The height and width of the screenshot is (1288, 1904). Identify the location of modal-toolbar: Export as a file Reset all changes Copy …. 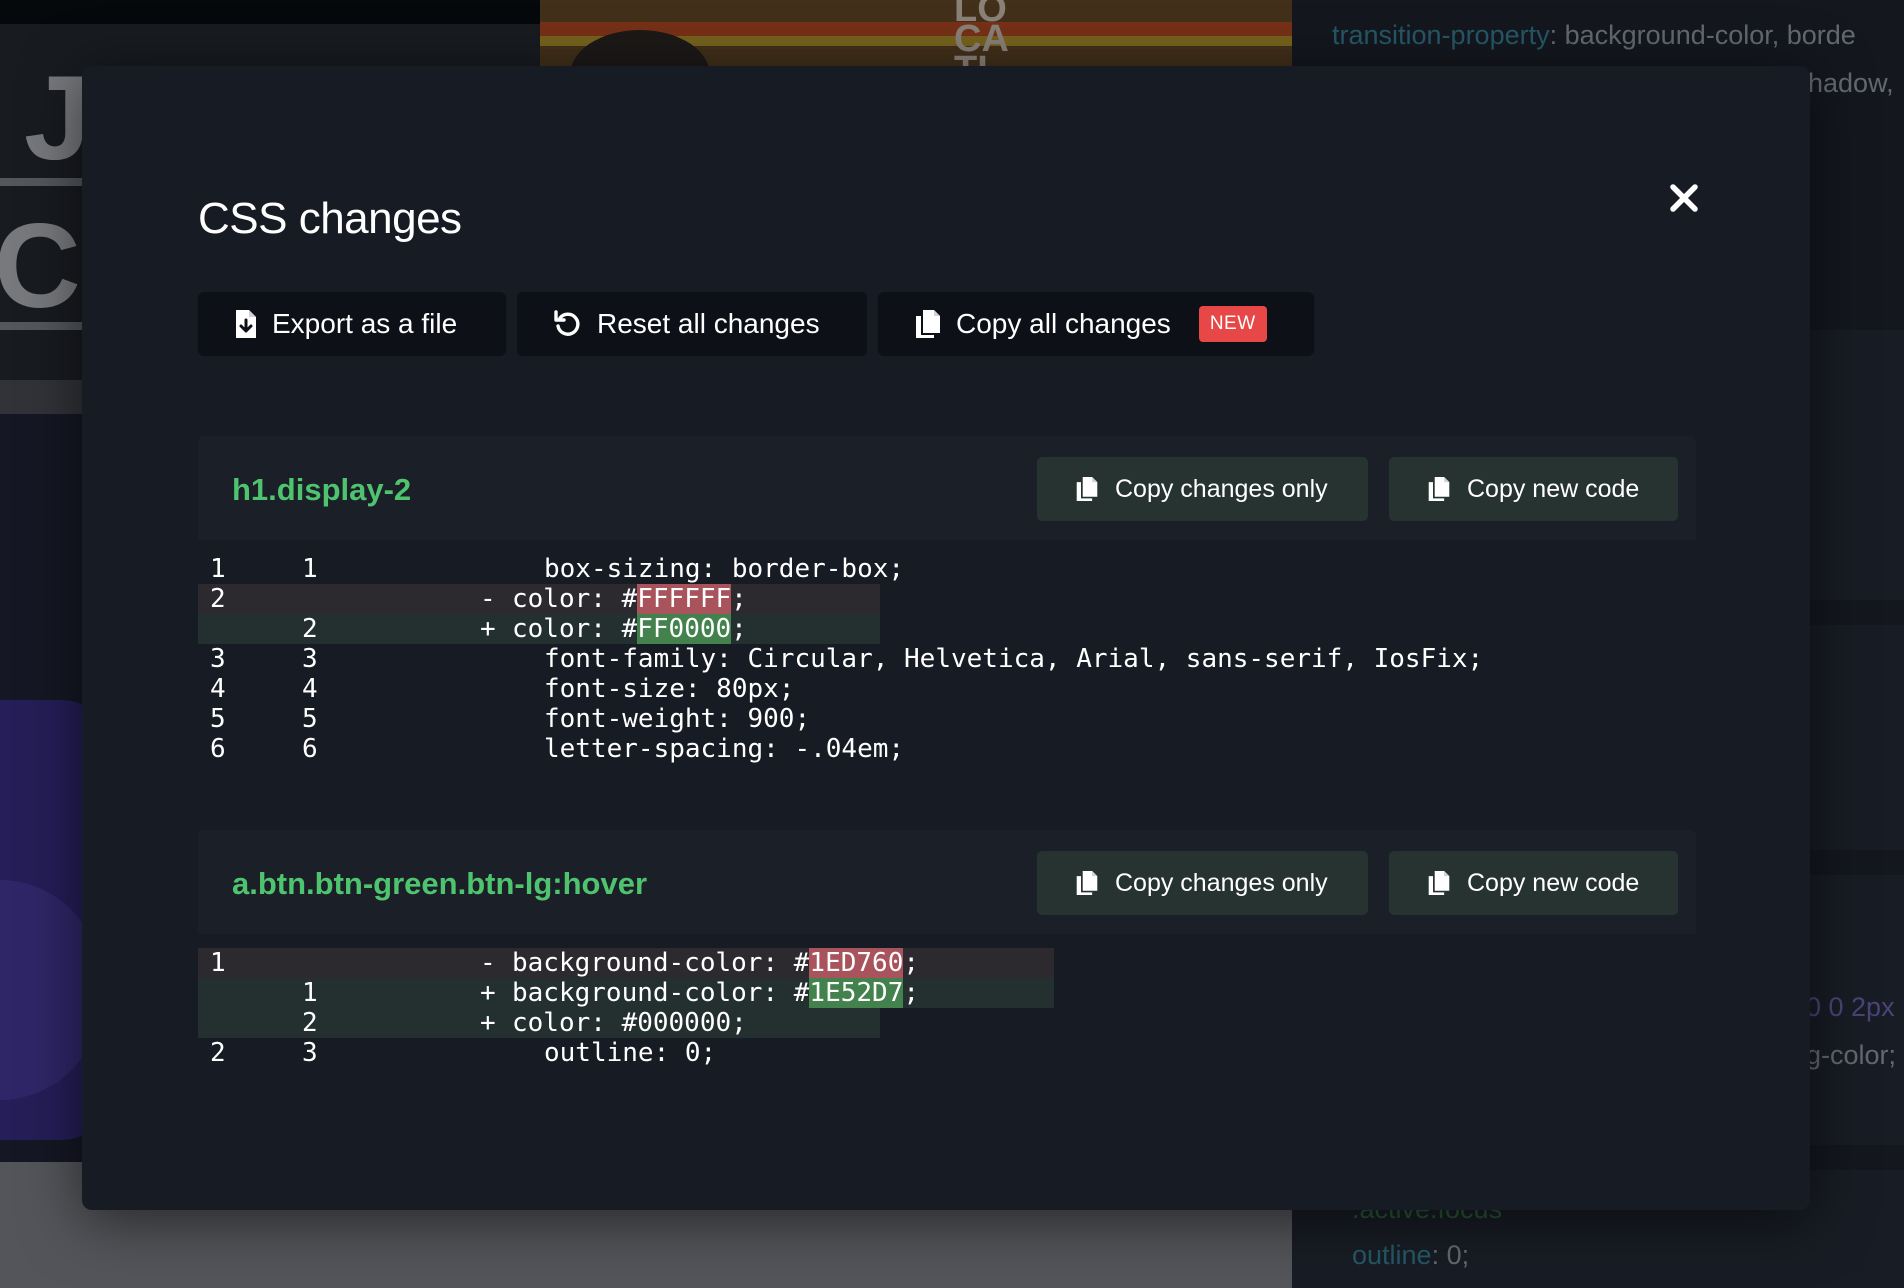
(756, 324).